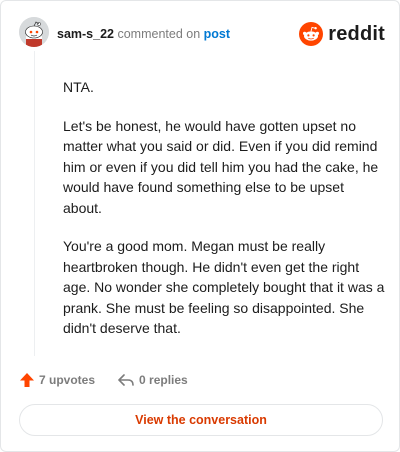 The width and height of the screenshot is (400, 452). I want to click on view-conversation-button: View the conversation, so click(201, 420).